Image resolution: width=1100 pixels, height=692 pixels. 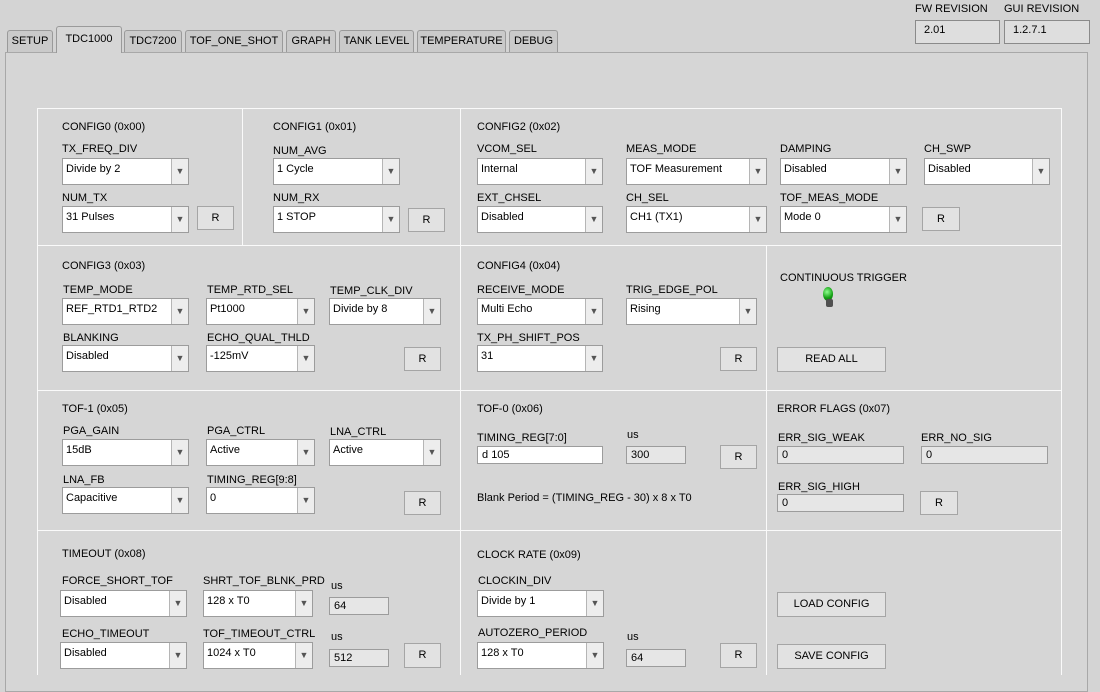 I want to click on receive-mode-dropdown: Multi Echo ▼, so click(x=540, y=311).